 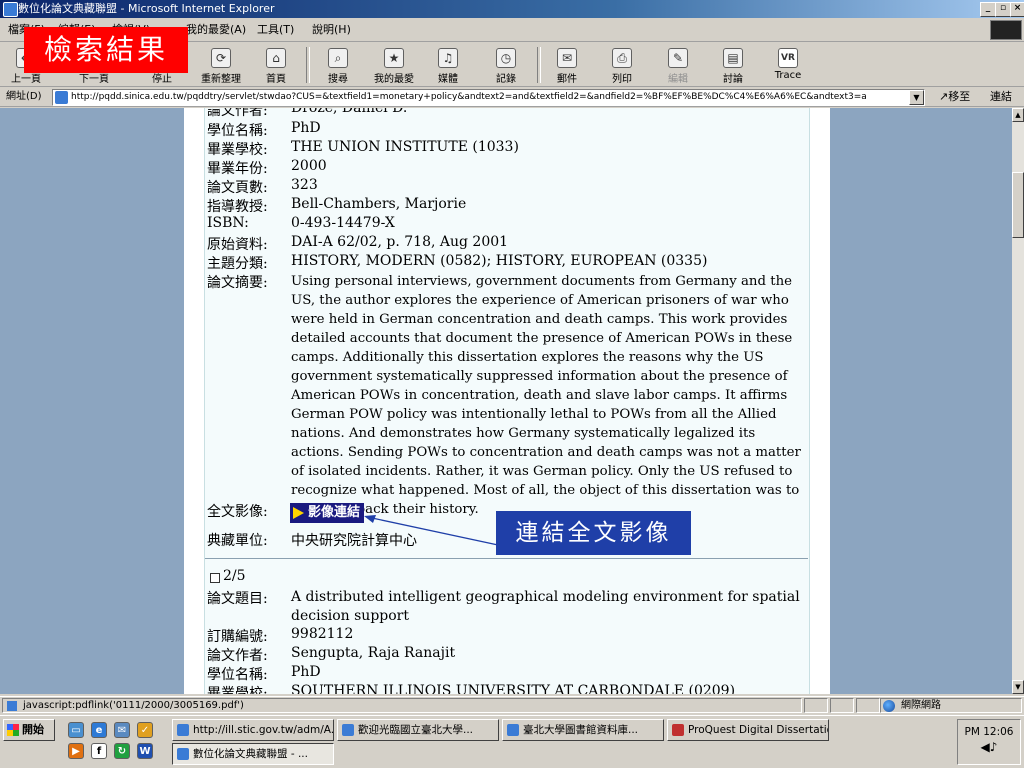 I want to click on author-2-value: Sengupta, Raja Ranajit, so click(x=373, y=653).